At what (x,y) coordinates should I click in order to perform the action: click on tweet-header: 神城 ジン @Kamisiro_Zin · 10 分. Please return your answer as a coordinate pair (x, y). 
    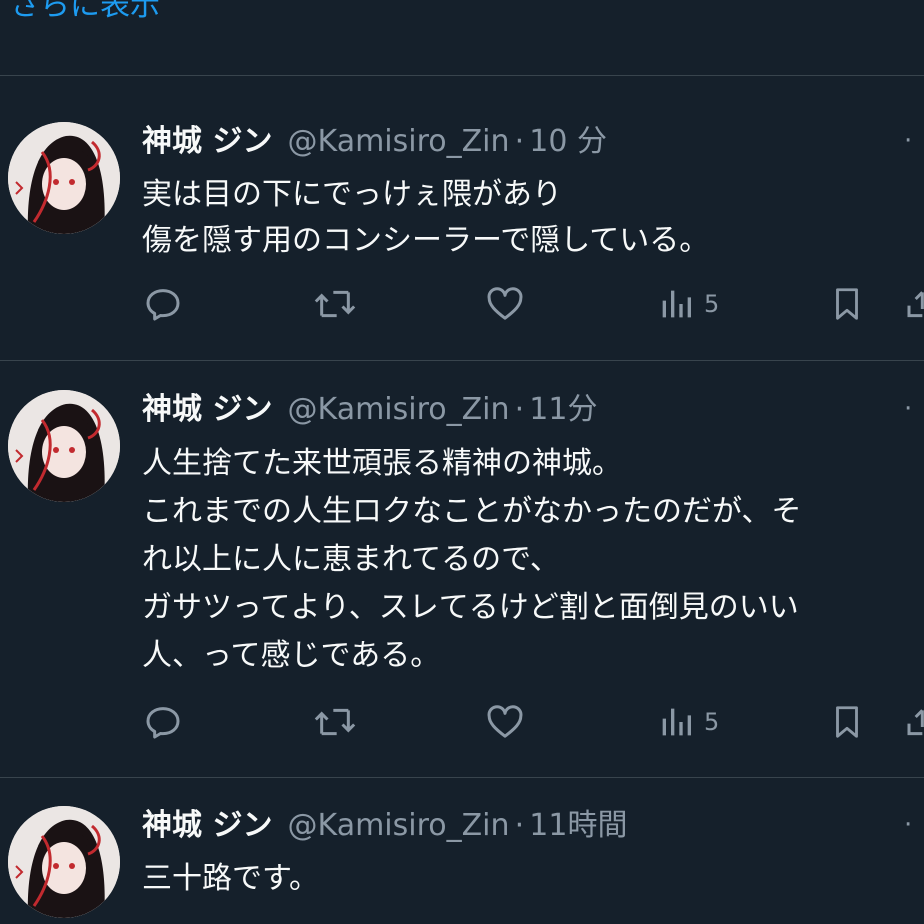
    Looking at the image, I should click on (374, 142).